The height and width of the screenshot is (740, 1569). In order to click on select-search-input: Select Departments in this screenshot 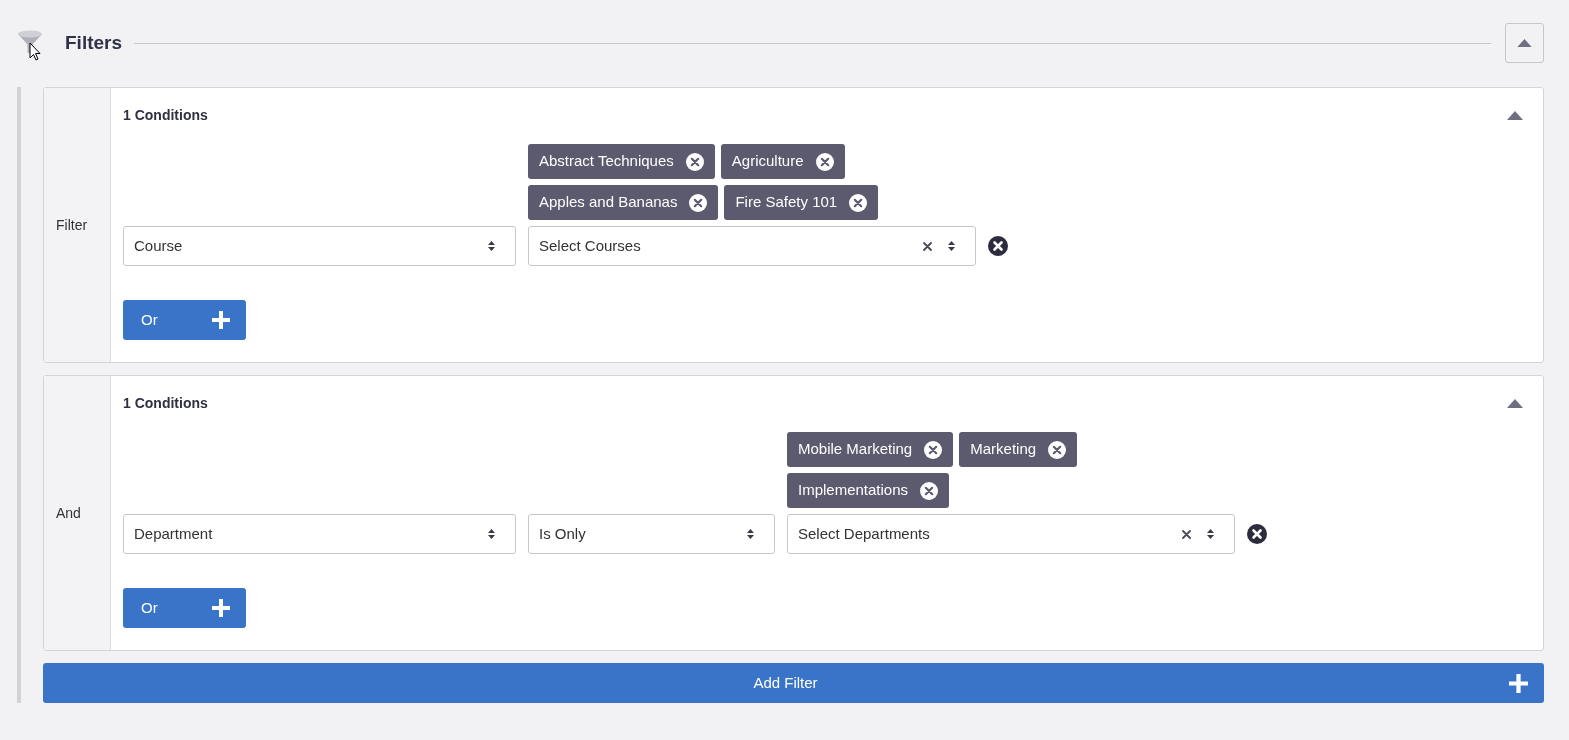, I will do `click(982, 534)`.